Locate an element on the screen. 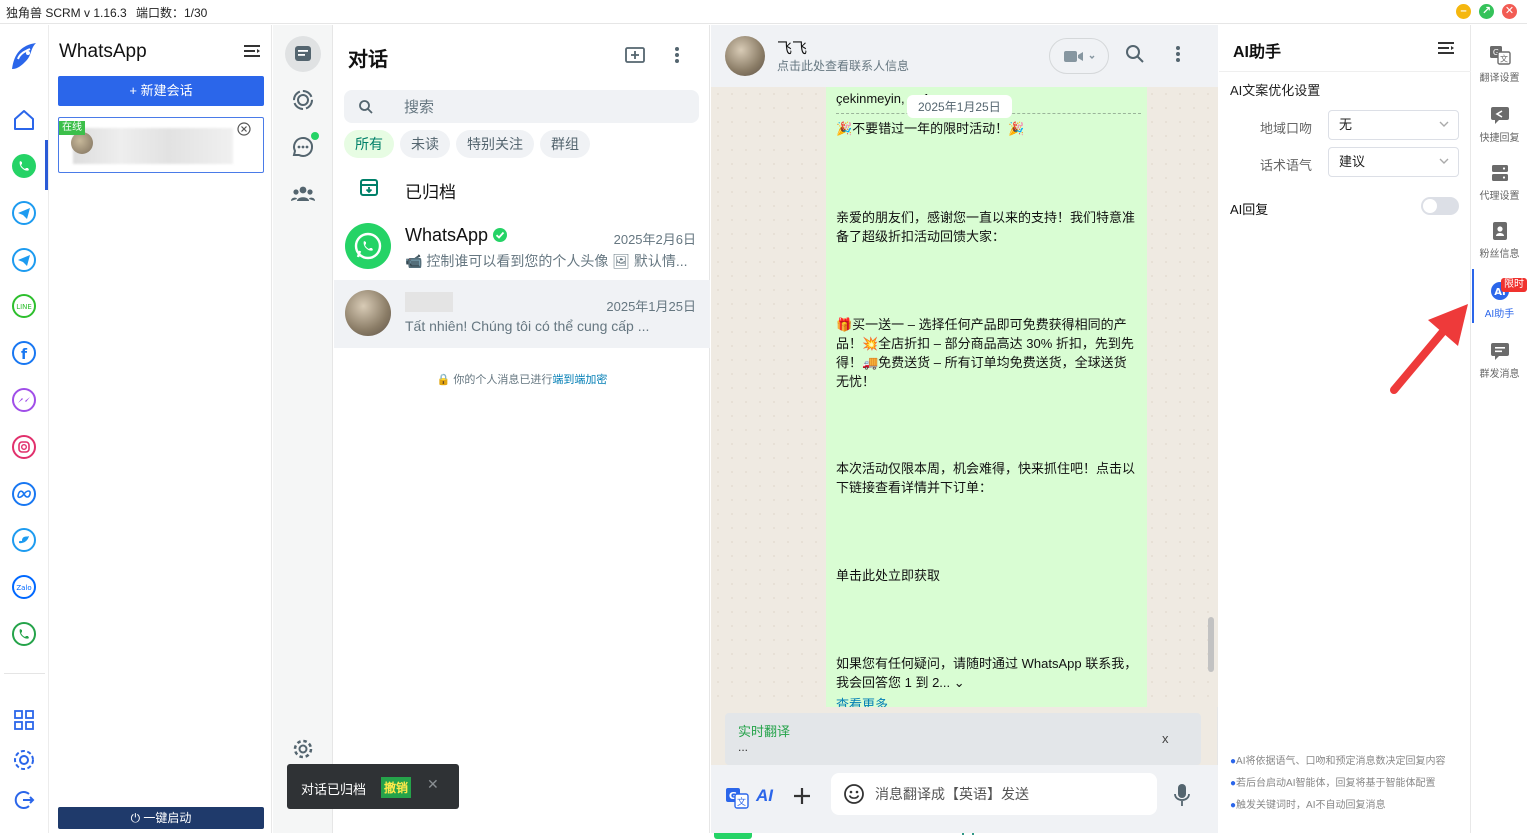 The height and width of the screenshot is (839, 1527). telegram-icon is located at coordinates (24, 213).